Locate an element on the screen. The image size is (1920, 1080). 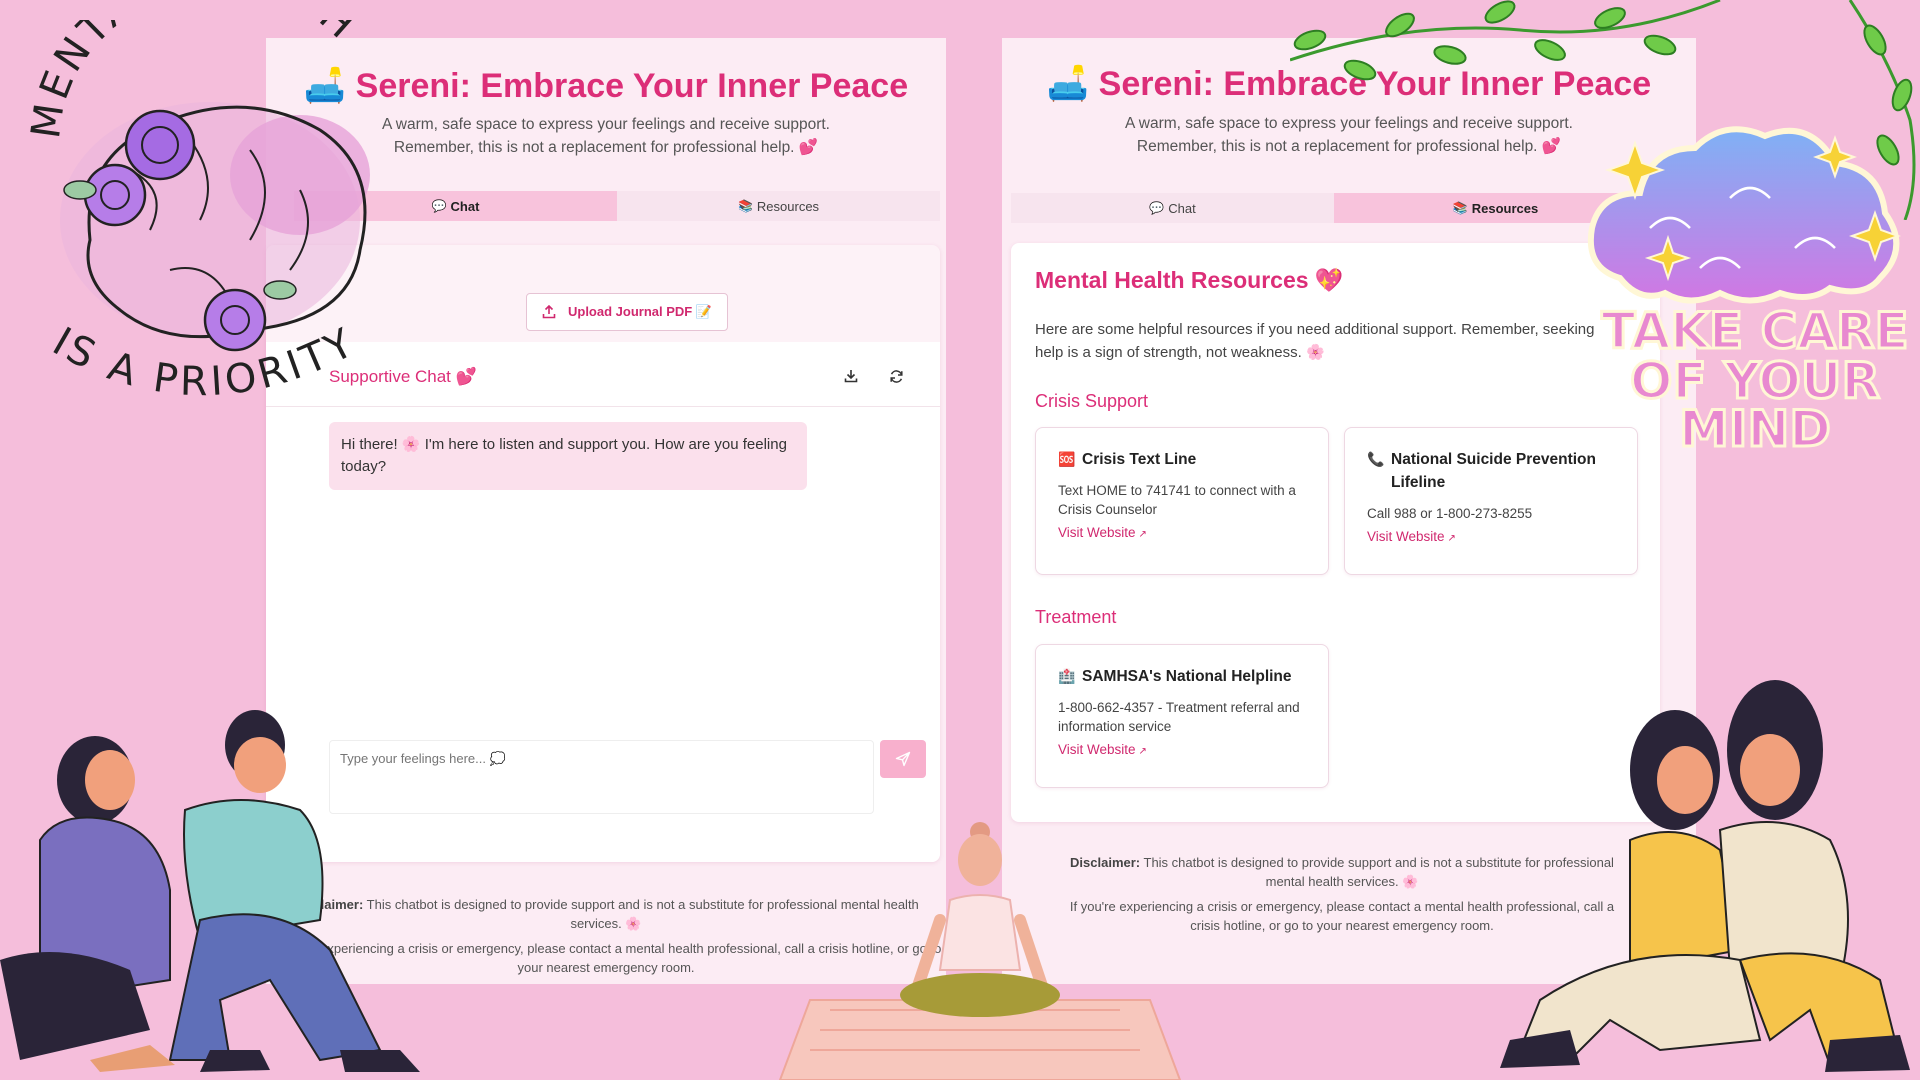
tab-bar: 💬 Chat 📚 Resources is located at coordinates (617, 206).